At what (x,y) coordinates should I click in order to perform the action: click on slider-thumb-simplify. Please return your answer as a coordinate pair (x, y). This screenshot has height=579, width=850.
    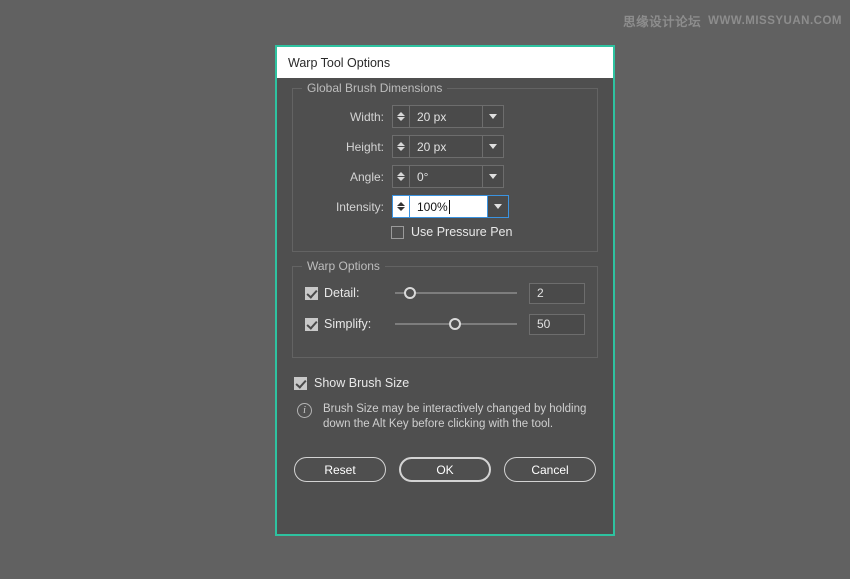
    Looking at the image, I should click on (454, 324).